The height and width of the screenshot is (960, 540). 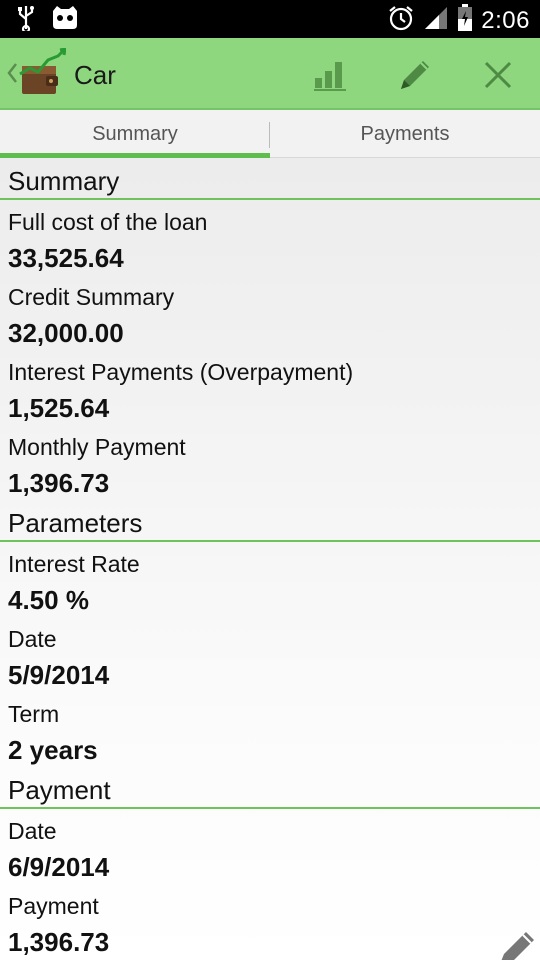 What do you see at coordinates (34, 714) in the screenshot?
I see `field-label: Term` at bounding box center [34, 714].